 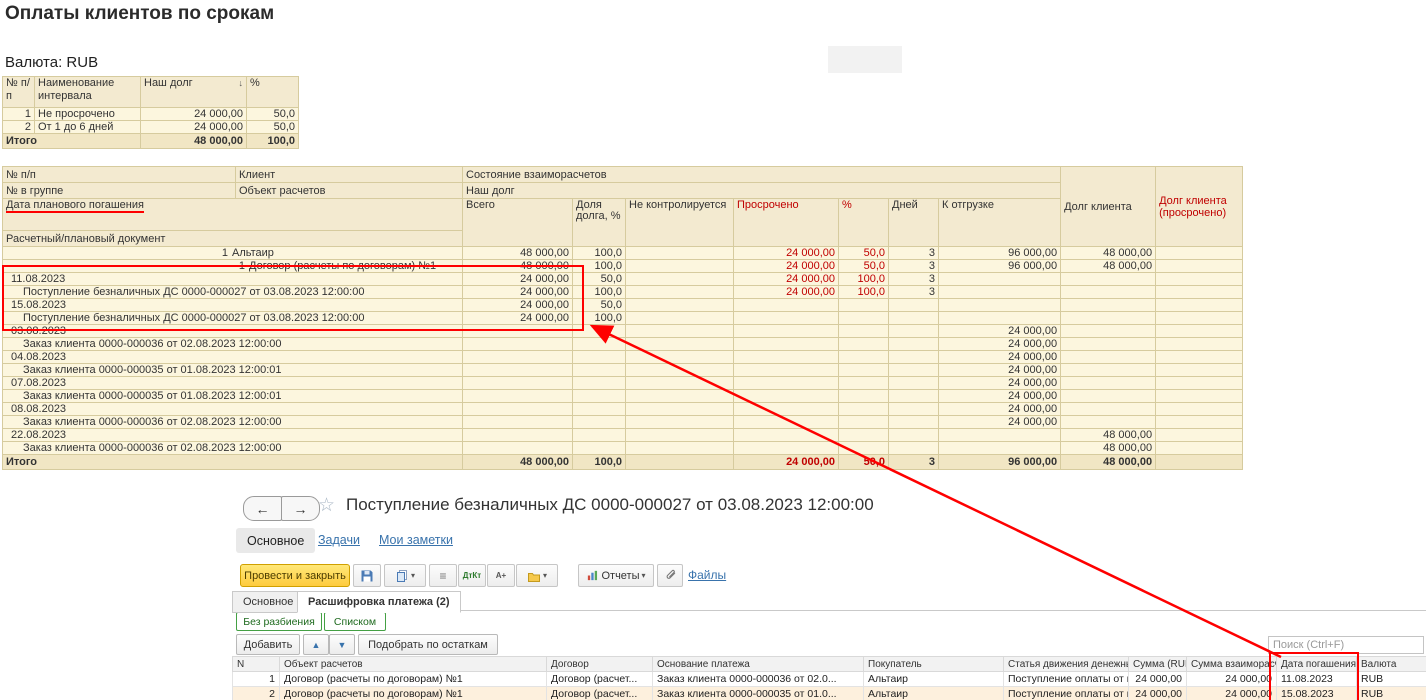 What do you see at coordinates (349, 174) in the screenshot?
I see `col-header-client: Клиент` at bounding box center [349, 174].